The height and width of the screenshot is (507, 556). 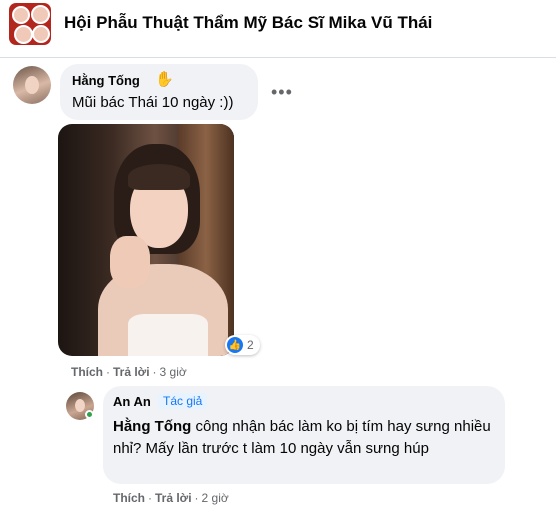 What do you see at coordinates (129, 498) in the screenshot?
I see `reply-like-button: Thích` at bounding box center [129, 498].